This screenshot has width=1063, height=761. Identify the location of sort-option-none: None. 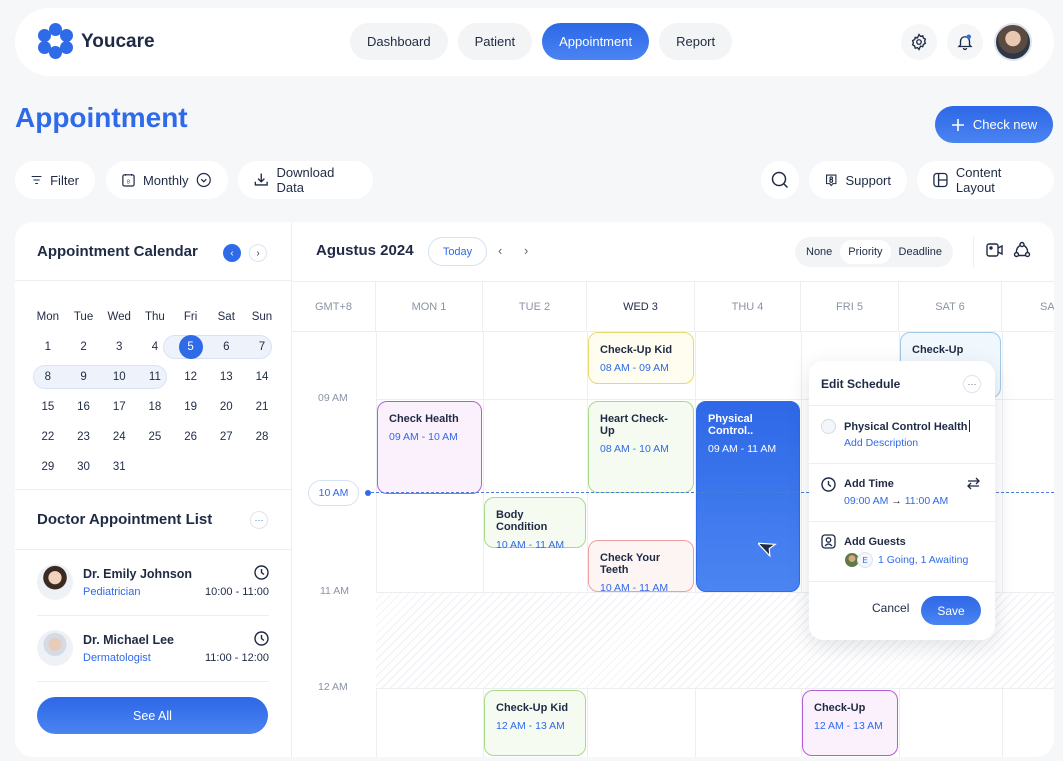
(819, 252).